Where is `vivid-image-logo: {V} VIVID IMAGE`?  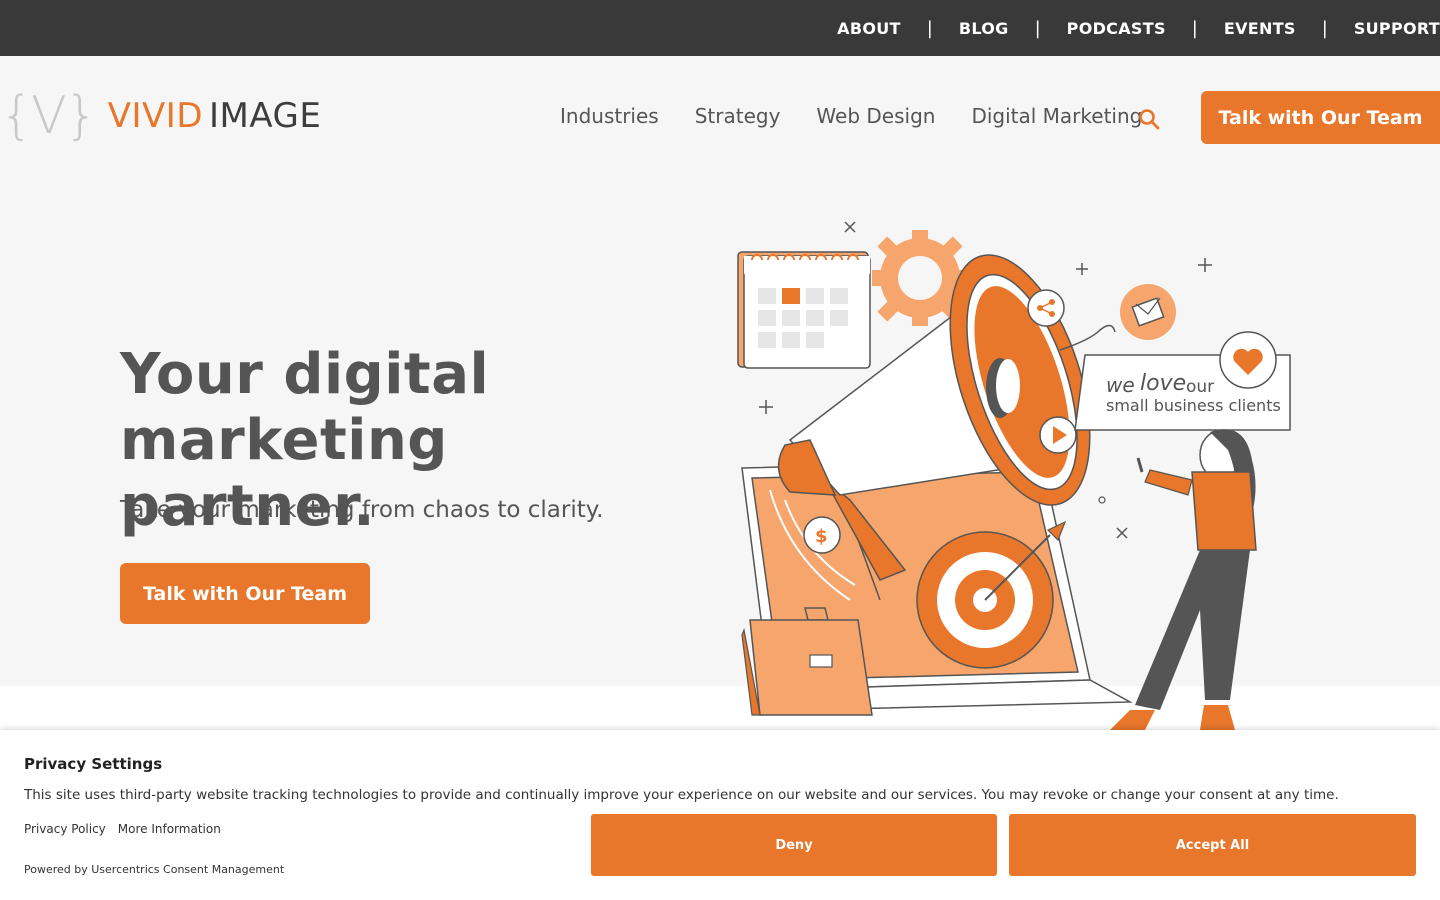
vivid-image-logo: {V} VIVID IMAGE is located at coordinates (160, 116).